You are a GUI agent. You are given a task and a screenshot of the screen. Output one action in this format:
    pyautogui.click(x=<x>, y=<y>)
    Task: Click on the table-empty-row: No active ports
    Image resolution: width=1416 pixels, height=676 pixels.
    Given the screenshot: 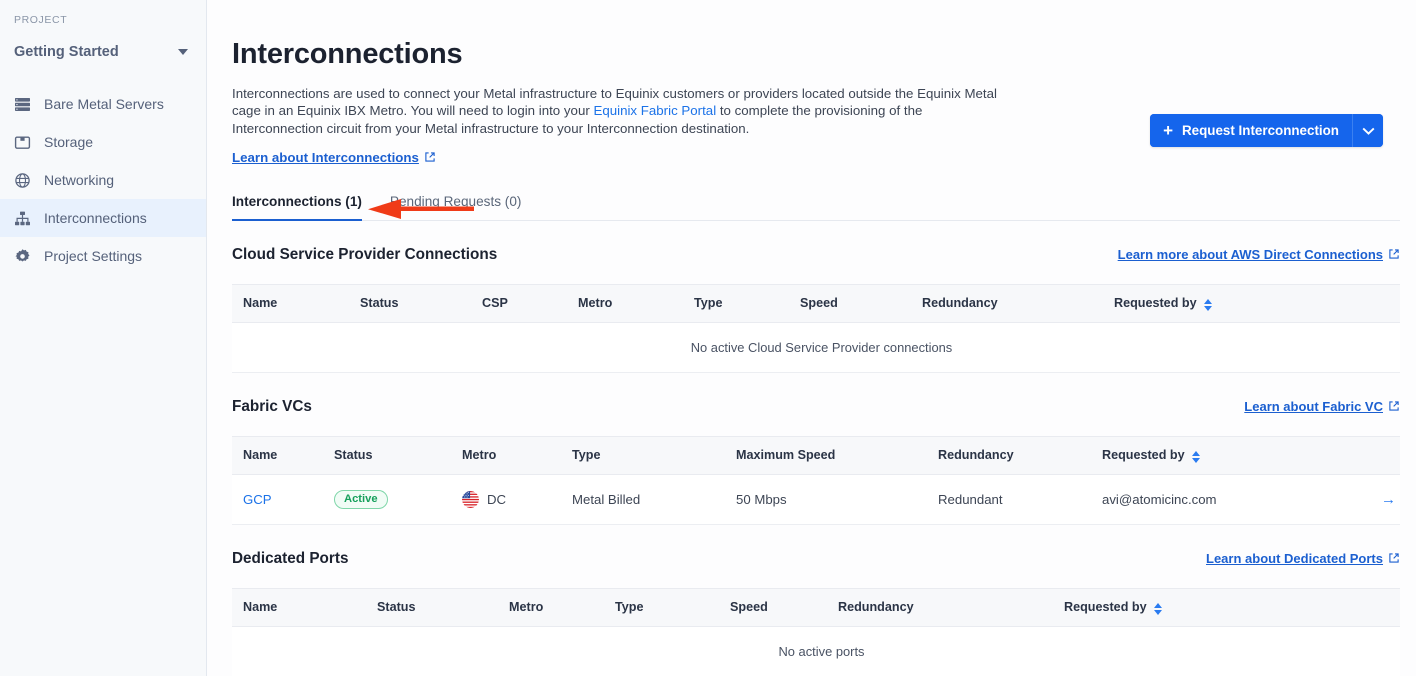 What is the action you would take?
    pyautogui.click(x=816, y=651)
    